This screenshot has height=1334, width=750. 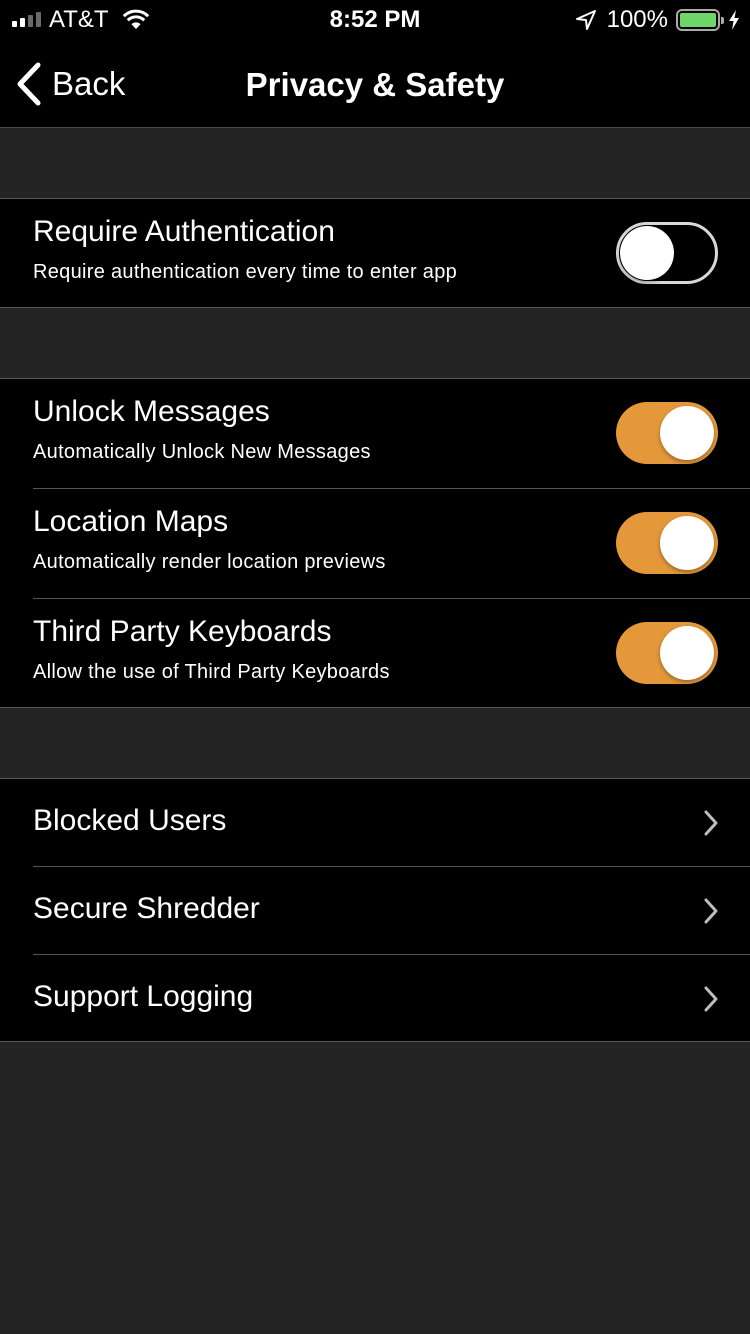 I want to click on row-title: Secure Shredder, so click(x=146, y=908).